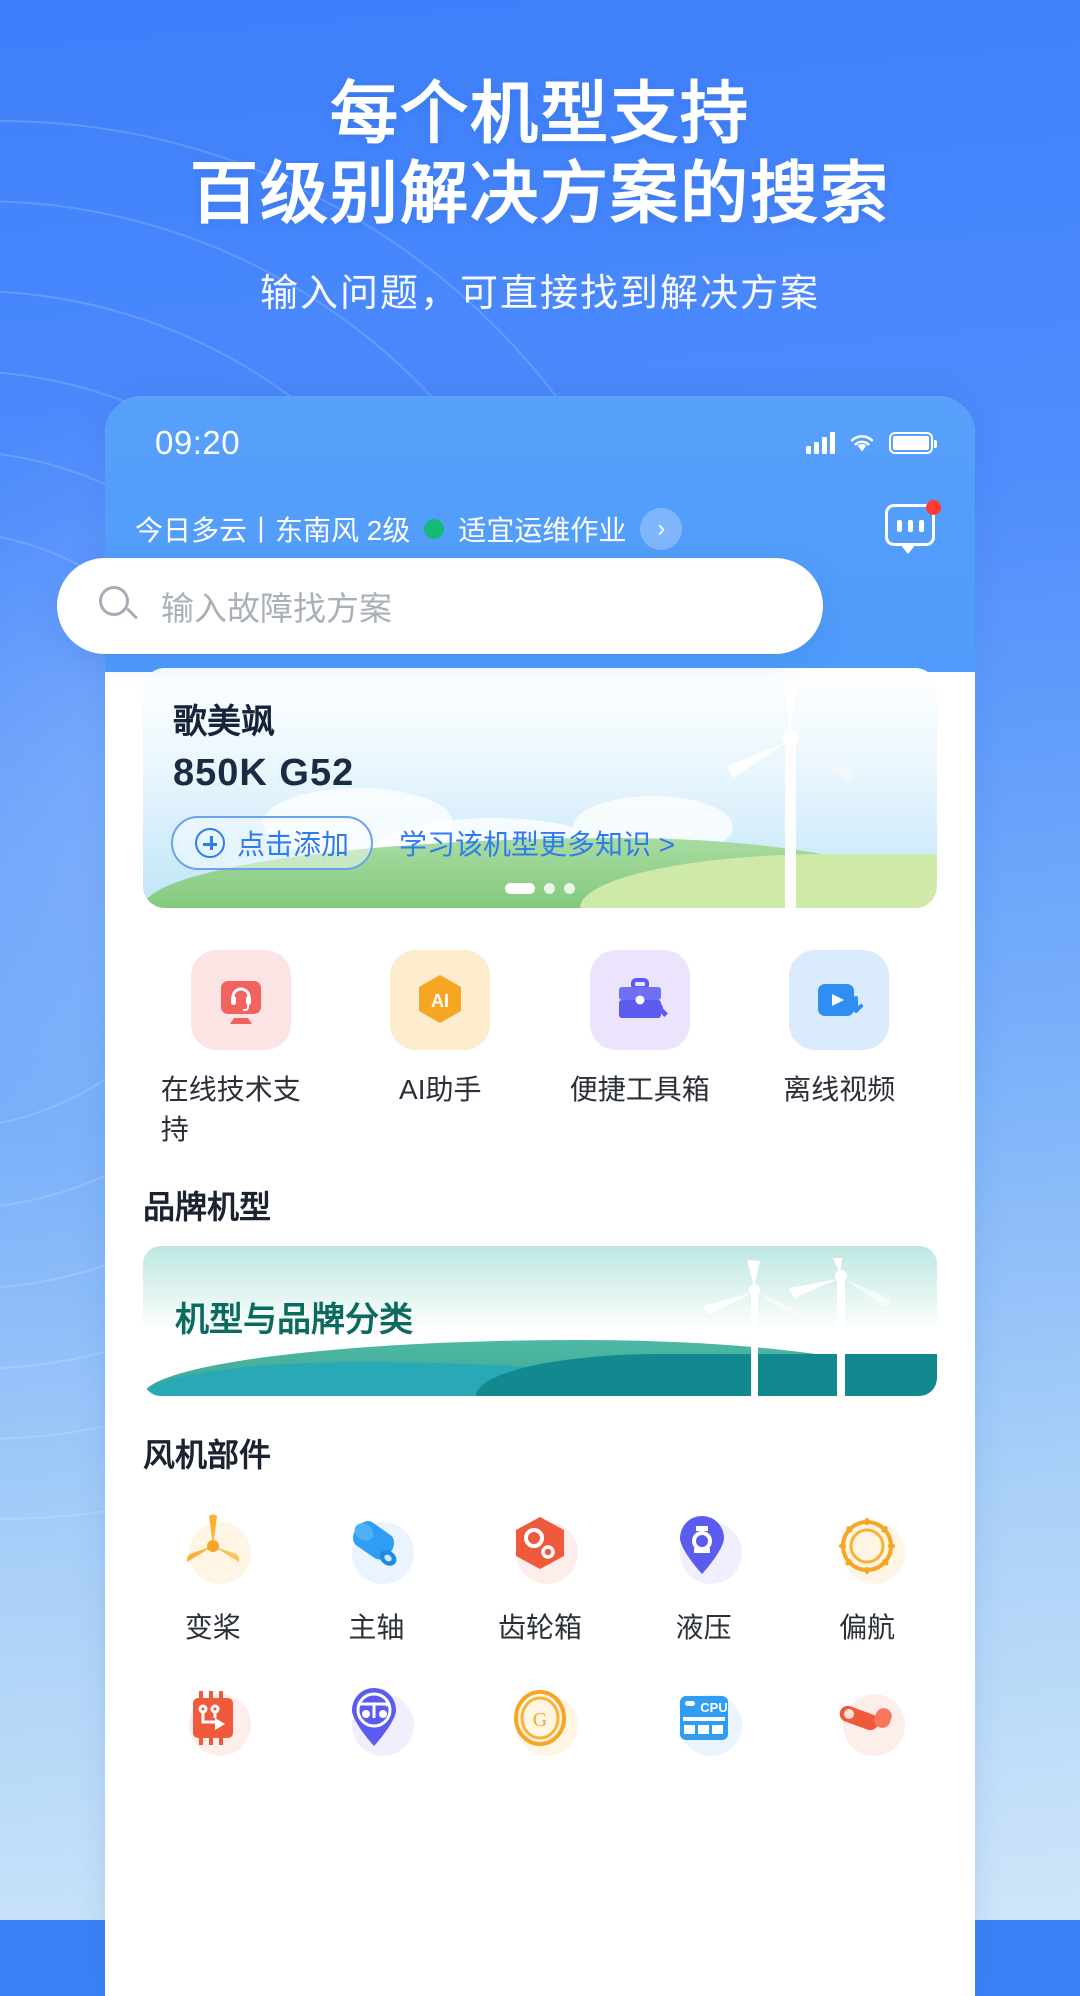 This screenshot has height=1996, width=1080. What do you see at coordinates (867, 1718) in the screenshot?
I see `sensor-icon` at bounding box center [867, 1718].